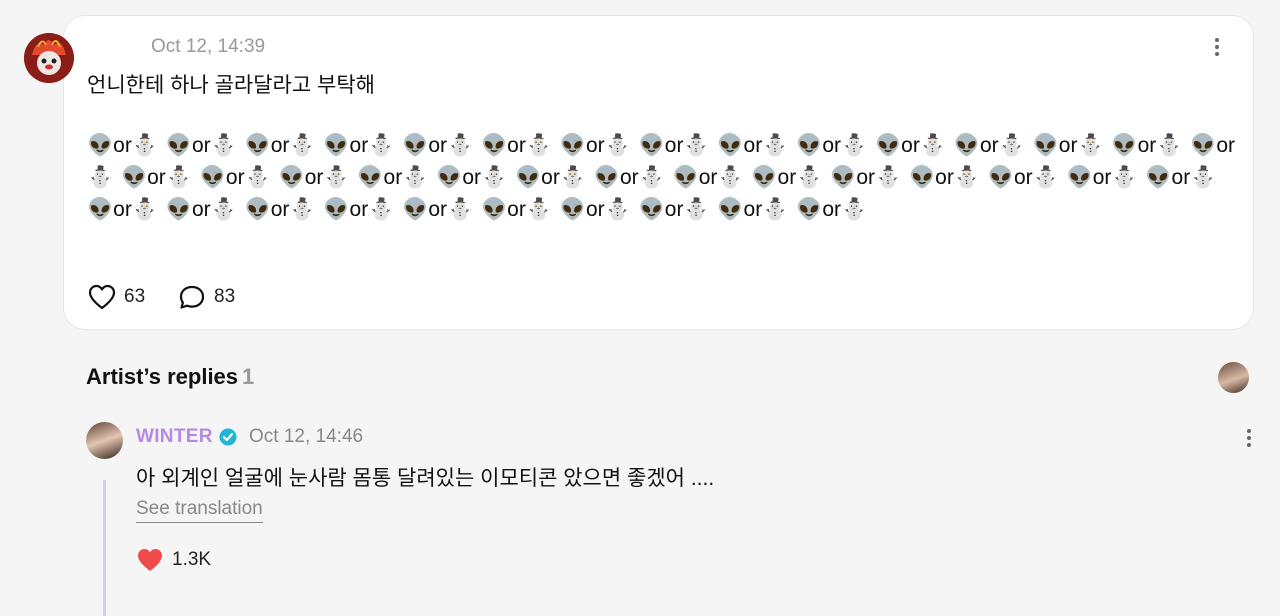 The image size is (1280, 616). I want to click on reply-more-icon, so click(1249, 438).